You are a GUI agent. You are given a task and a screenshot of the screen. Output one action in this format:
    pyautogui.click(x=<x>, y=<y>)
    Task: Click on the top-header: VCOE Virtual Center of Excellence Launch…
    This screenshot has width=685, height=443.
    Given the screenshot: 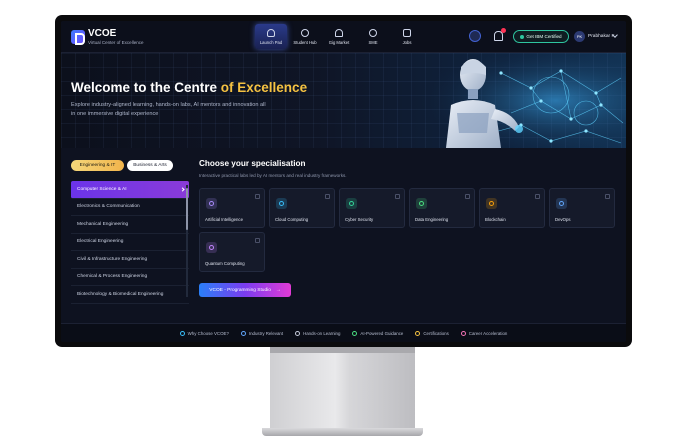 What is the action you would take?
    pyautogui.click(x=343, y=37)
    